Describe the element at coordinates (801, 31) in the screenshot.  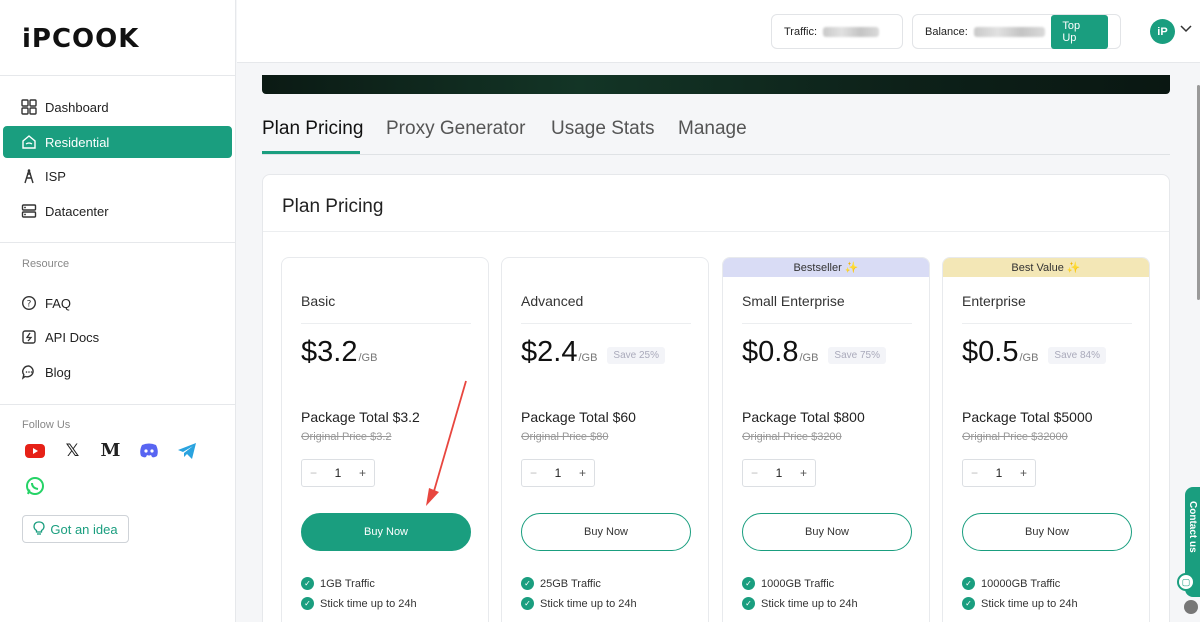
I see `traffic-label: Traffic:` at that location.